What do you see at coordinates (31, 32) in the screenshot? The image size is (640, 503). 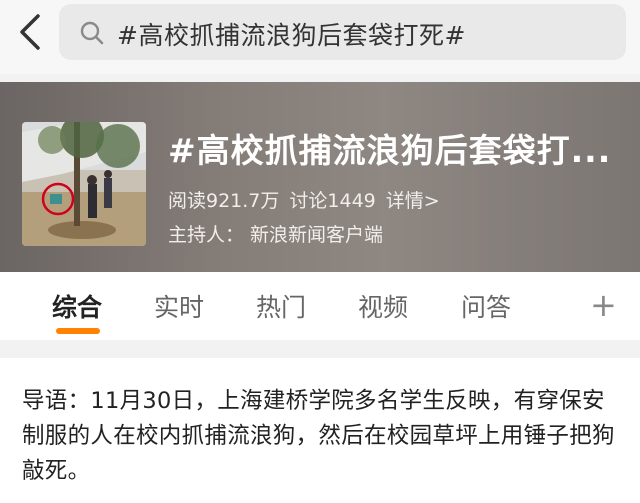 I see `back-arrow-icon` at bounding box center [31, 32].